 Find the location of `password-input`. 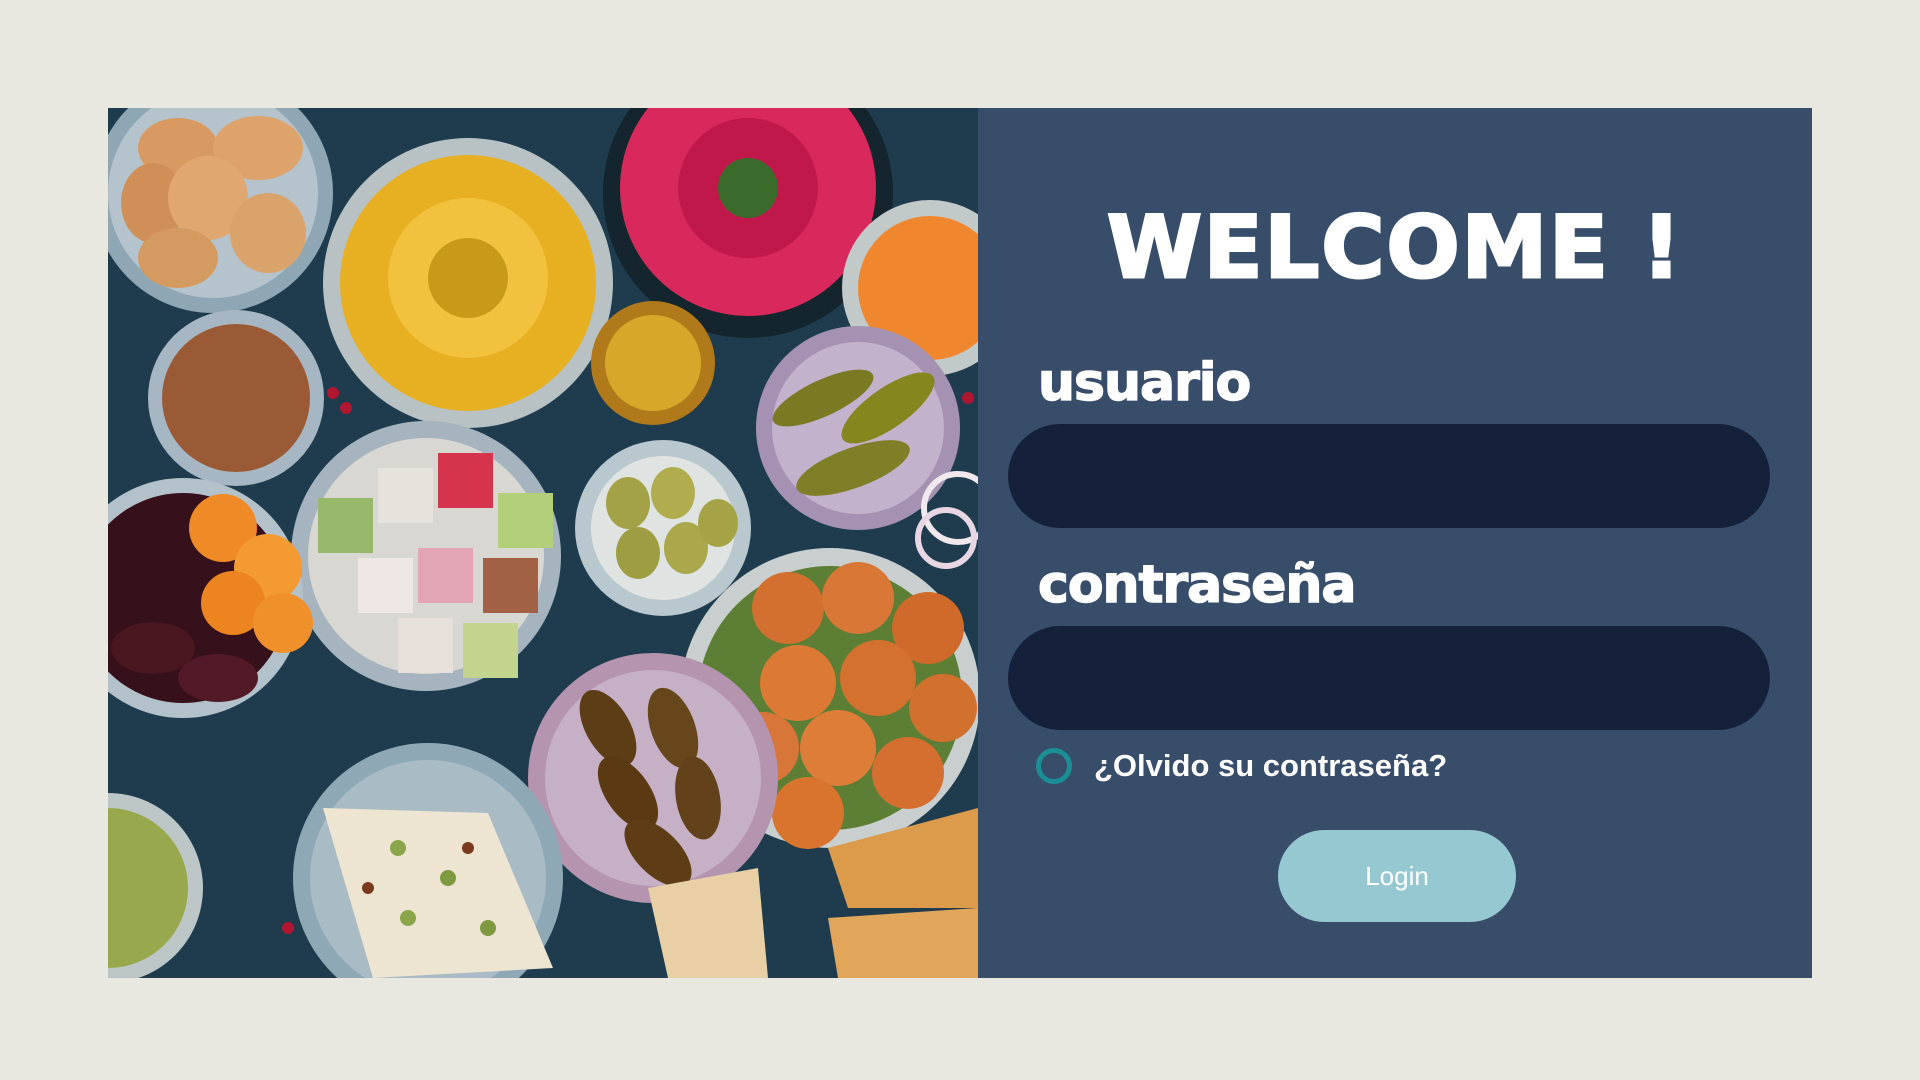

password-input is located at coordinates (1389, 678).